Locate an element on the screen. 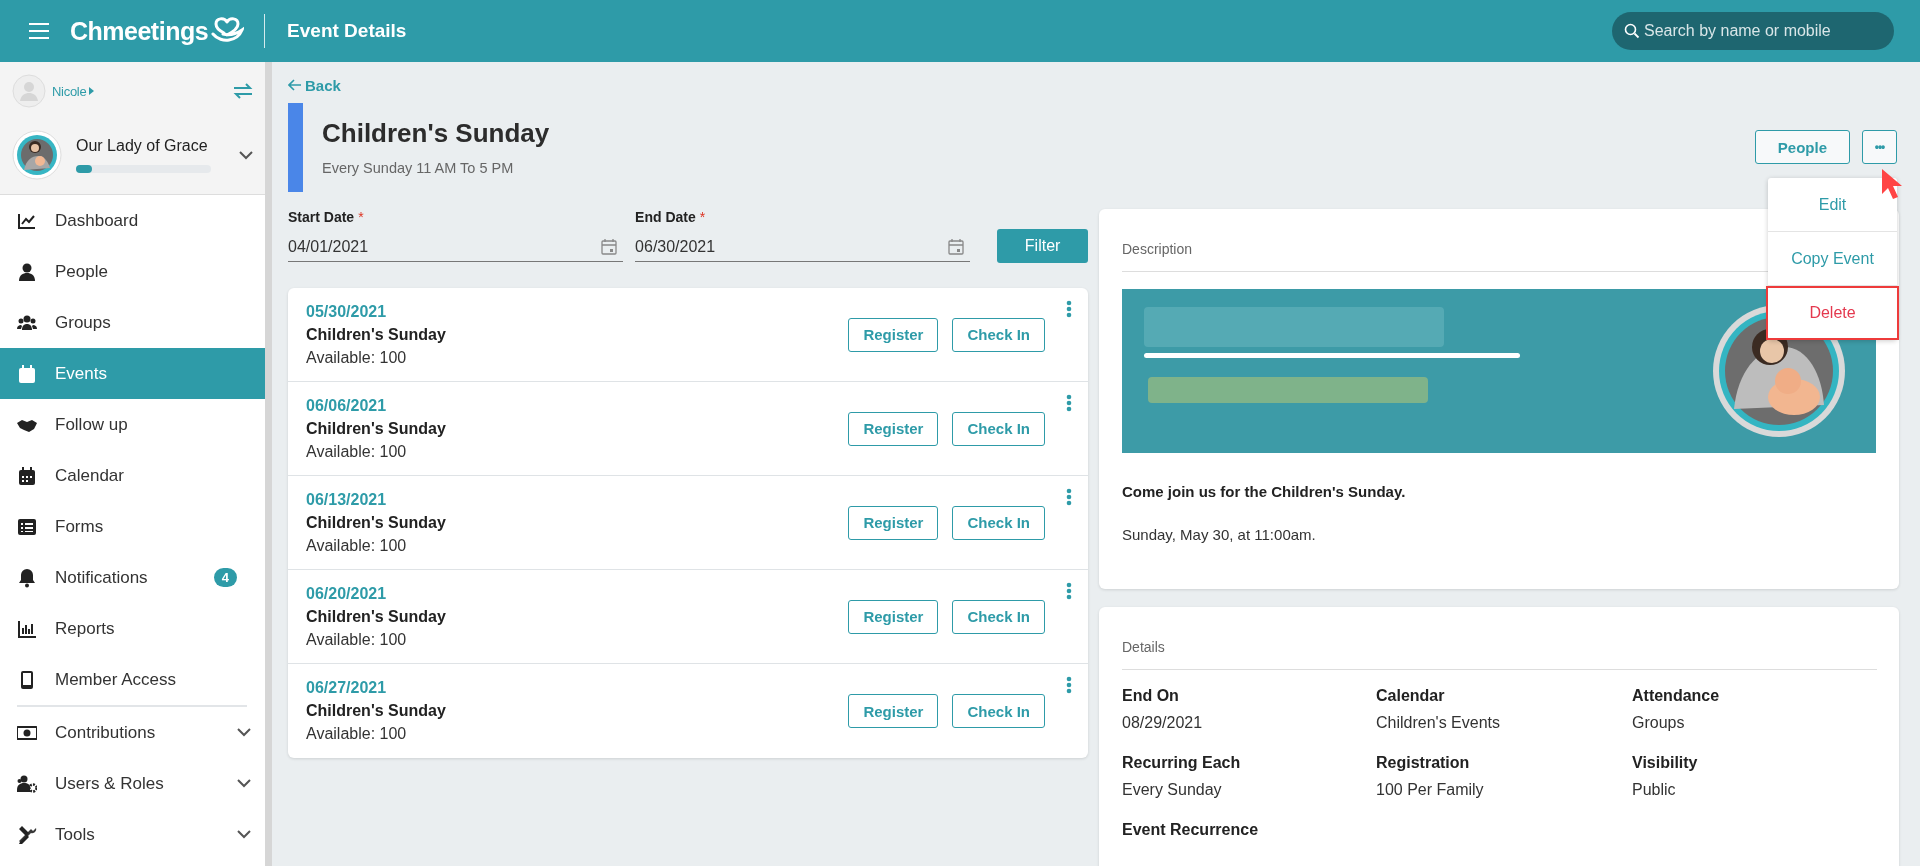 This screenshot has width=1920, height=866. detail-label: Calendar is located at coordinates (1411, 696).